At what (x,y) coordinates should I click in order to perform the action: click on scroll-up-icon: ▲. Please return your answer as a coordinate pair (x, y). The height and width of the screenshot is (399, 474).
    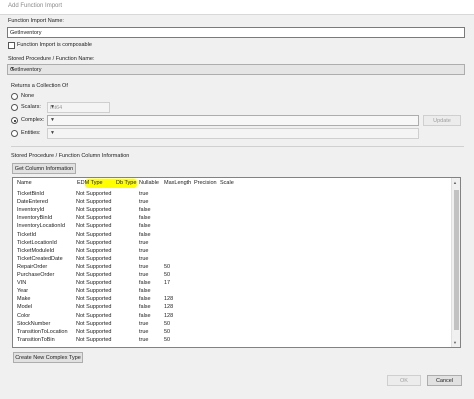
    Looking at the image, I should click on (455, 182).